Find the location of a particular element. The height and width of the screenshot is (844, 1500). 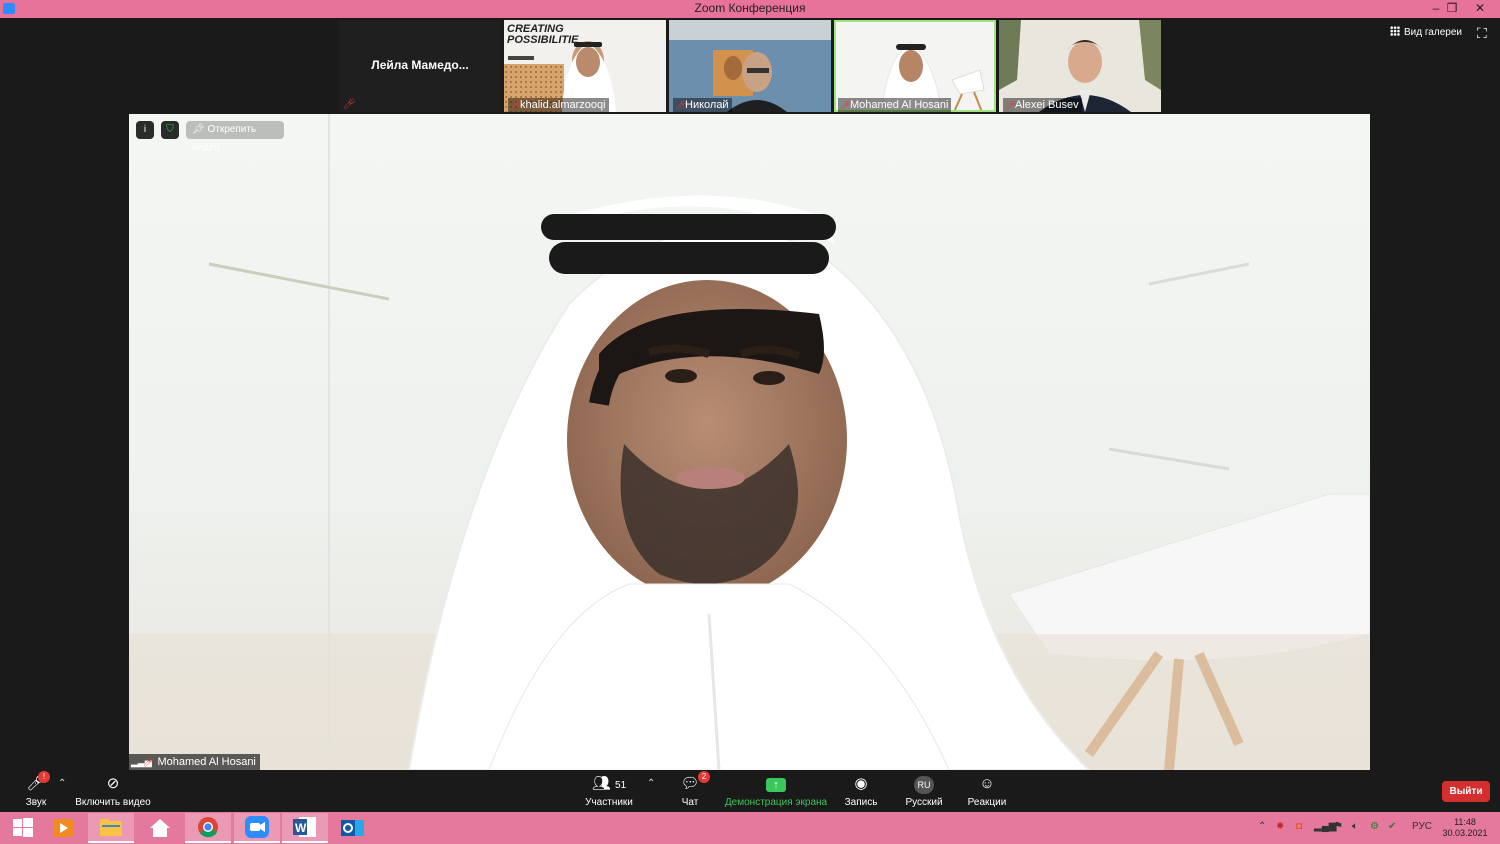

participant-name: 🎤︎ Mohamed Al Hosani is located at coordinates (895, 105).